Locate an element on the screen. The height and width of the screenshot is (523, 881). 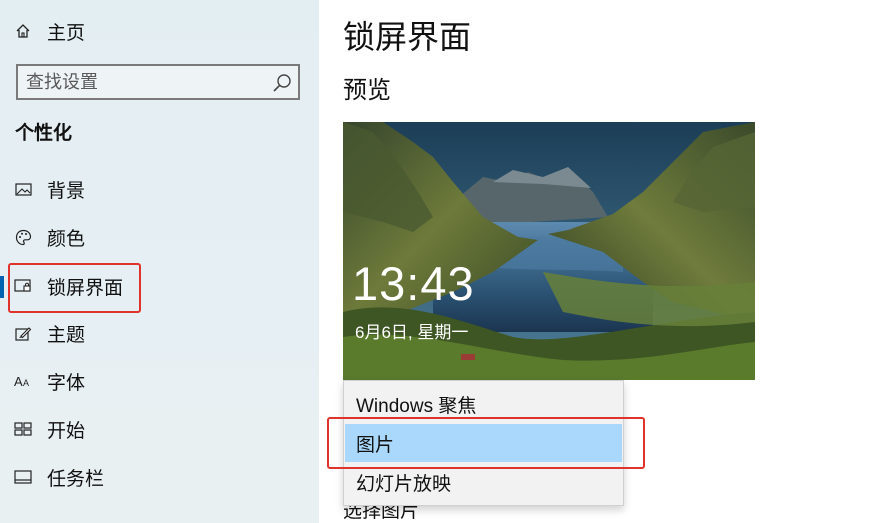
sidebar-item-background: 背景 is located at coordinates (159, 189).